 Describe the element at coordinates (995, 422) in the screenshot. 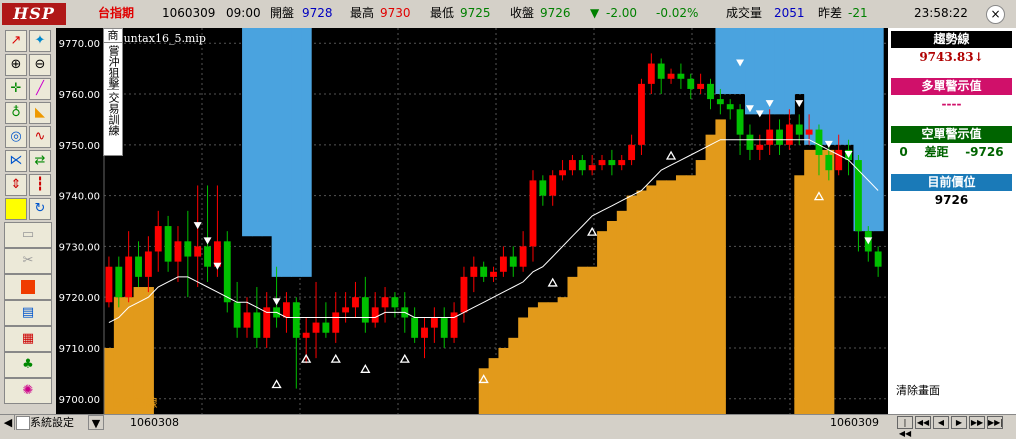

I see `nav-last-button: ▶▶|` at that location.